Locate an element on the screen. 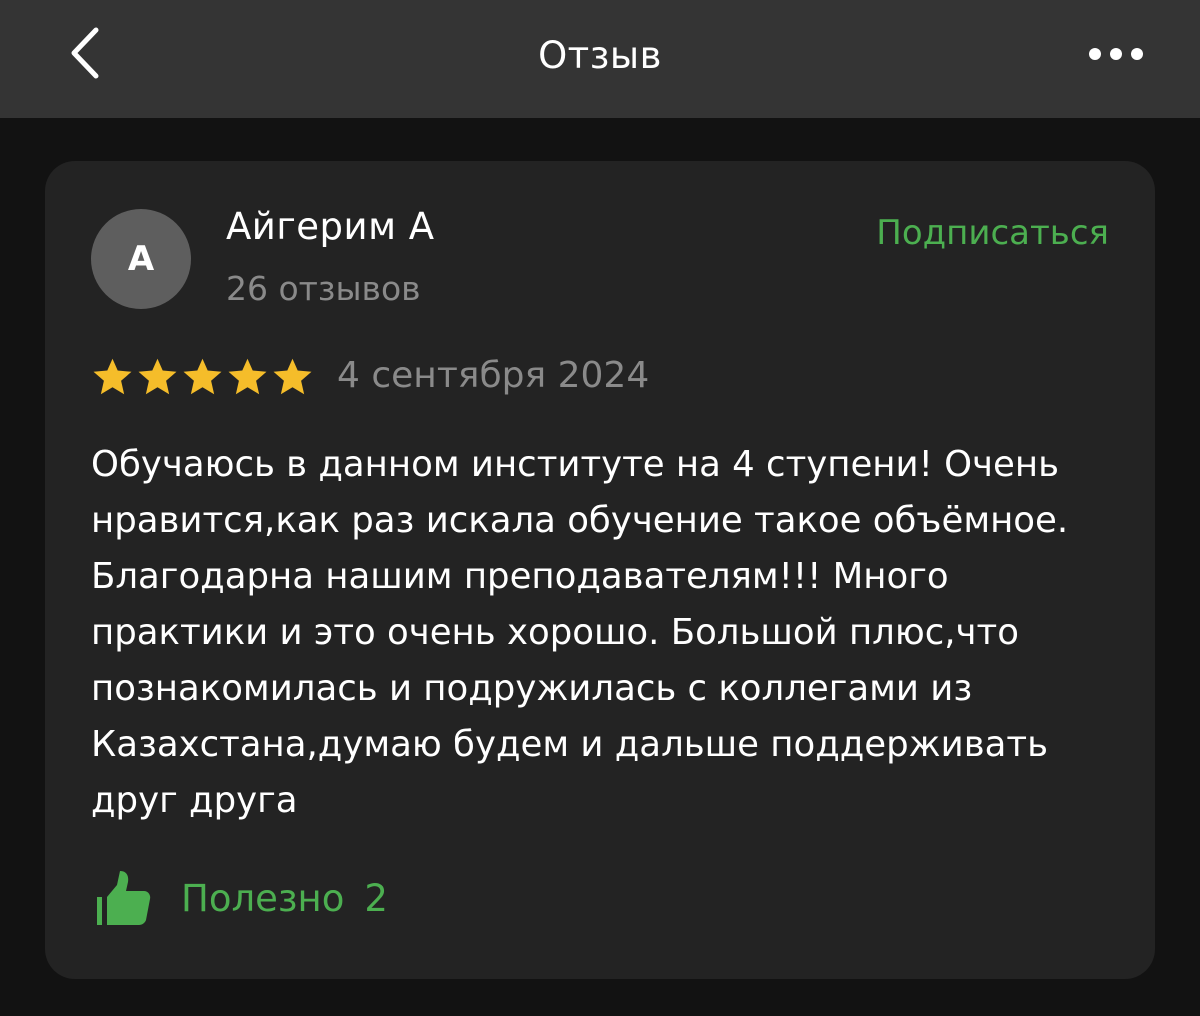  top-app-bar: Отзыв is located at coordinates (600, 59).